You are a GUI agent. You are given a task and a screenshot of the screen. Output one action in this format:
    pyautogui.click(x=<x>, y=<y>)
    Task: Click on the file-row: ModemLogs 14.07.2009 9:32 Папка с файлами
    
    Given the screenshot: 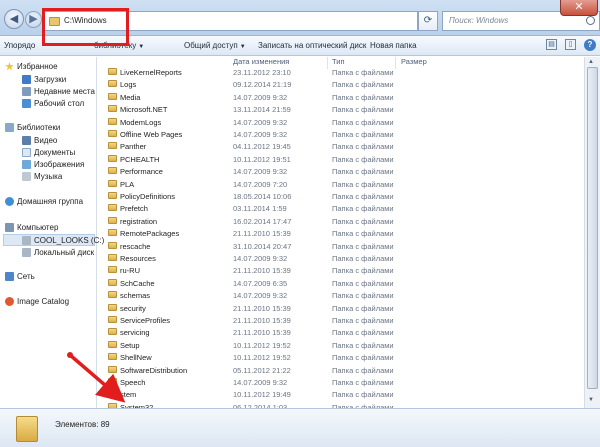 What is the action you would take?
    pyautogui.click(x=250, y=122)
    